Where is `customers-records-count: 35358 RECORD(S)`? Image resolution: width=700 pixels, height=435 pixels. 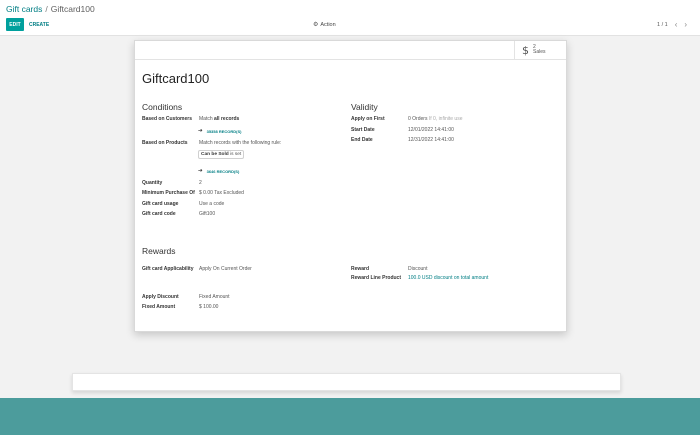 customers-records-count: 35358 RECORD(S) is located at coordinates (224, 131).